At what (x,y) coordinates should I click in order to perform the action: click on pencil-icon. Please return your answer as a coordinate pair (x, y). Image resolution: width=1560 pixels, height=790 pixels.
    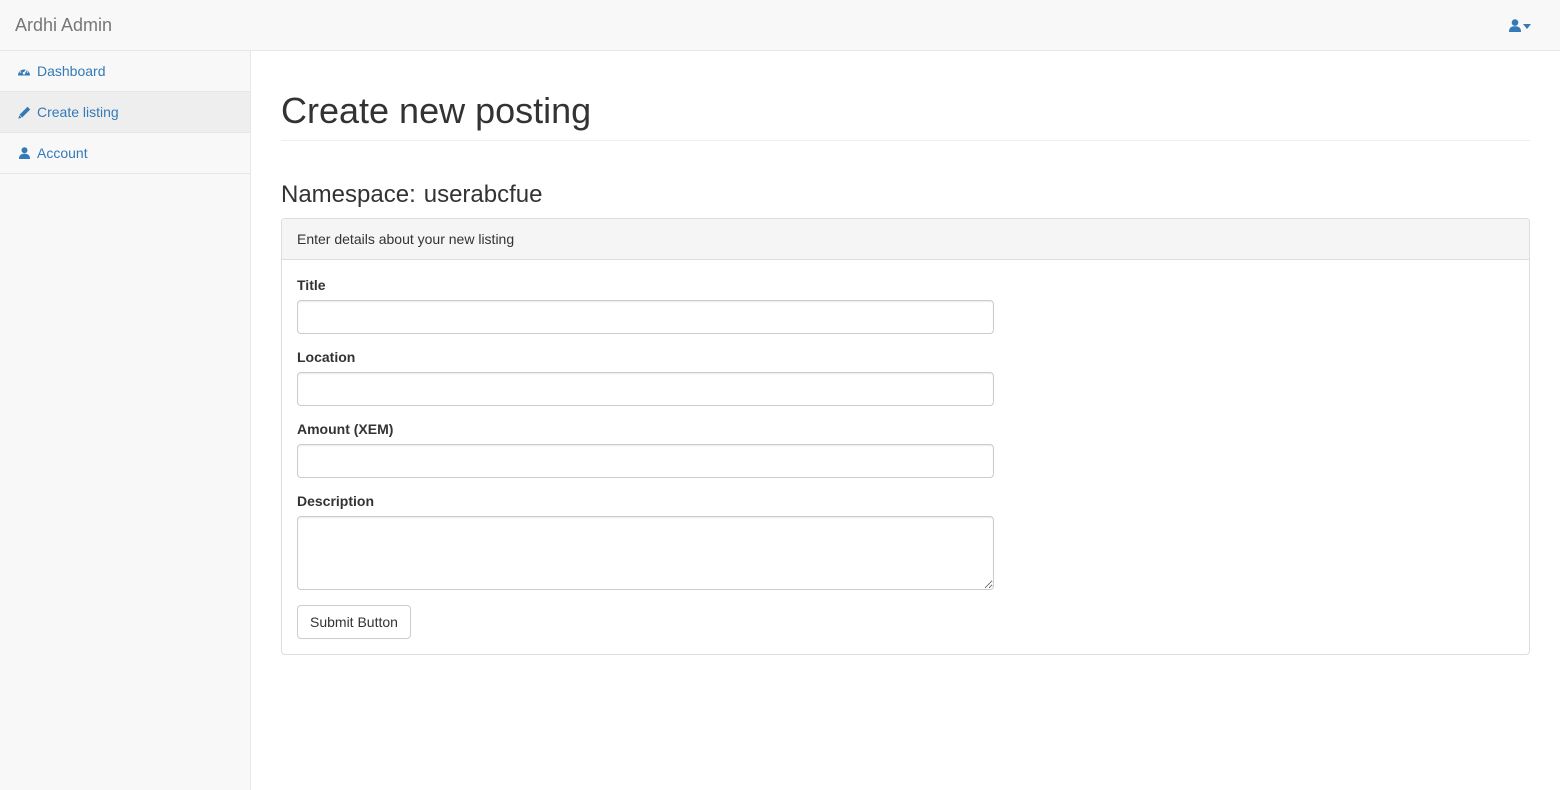
    Looking at the image, I should click on (24, 112).